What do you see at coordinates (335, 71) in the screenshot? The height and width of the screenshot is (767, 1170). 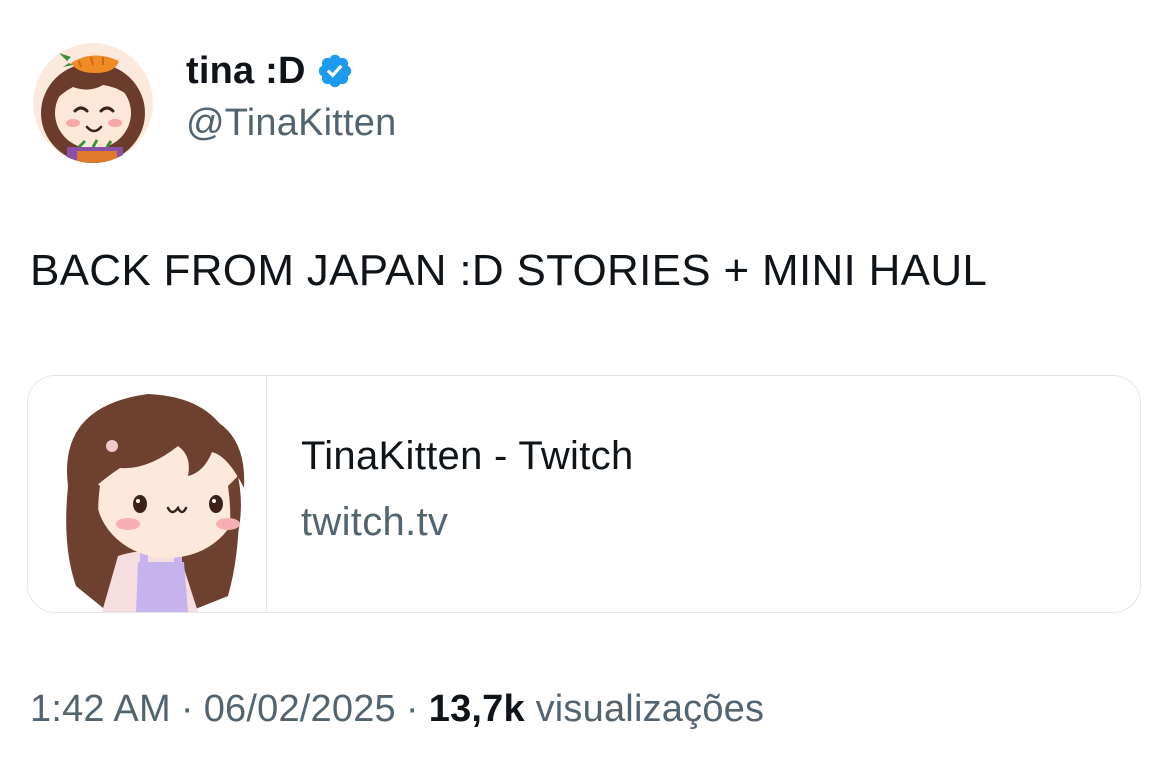 I see `verified-badge-icon` at bounding box center [335, 71].